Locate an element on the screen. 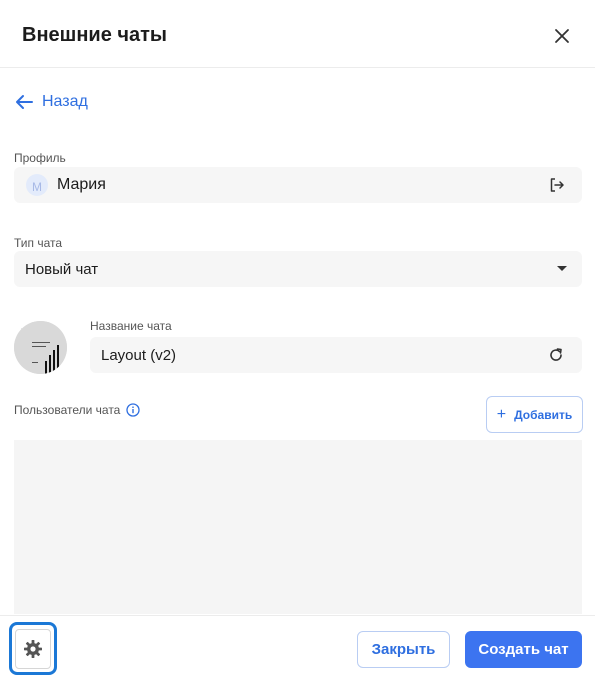  chat-image is located at coordinates (40, 347).